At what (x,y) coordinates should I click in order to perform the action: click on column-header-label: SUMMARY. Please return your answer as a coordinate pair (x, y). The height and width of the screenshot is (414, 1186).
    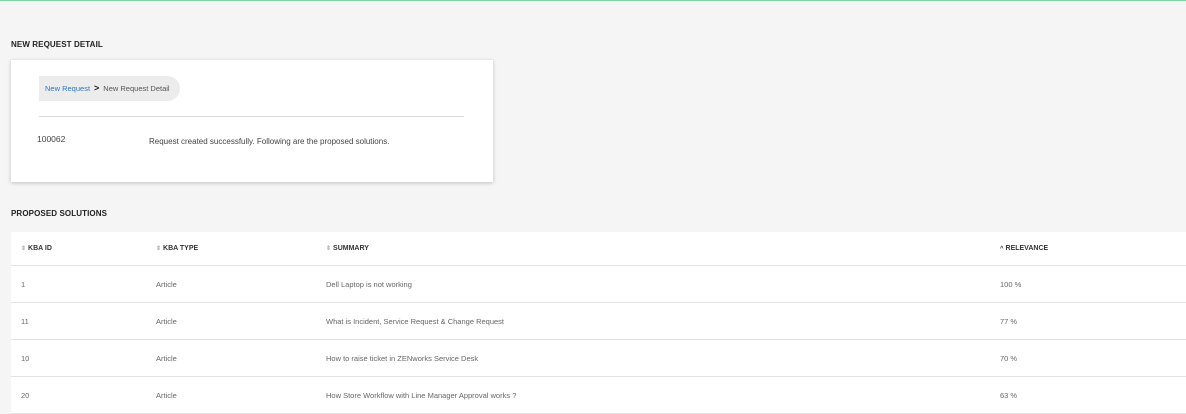
    Looking at the image, I should click on (351, 248).